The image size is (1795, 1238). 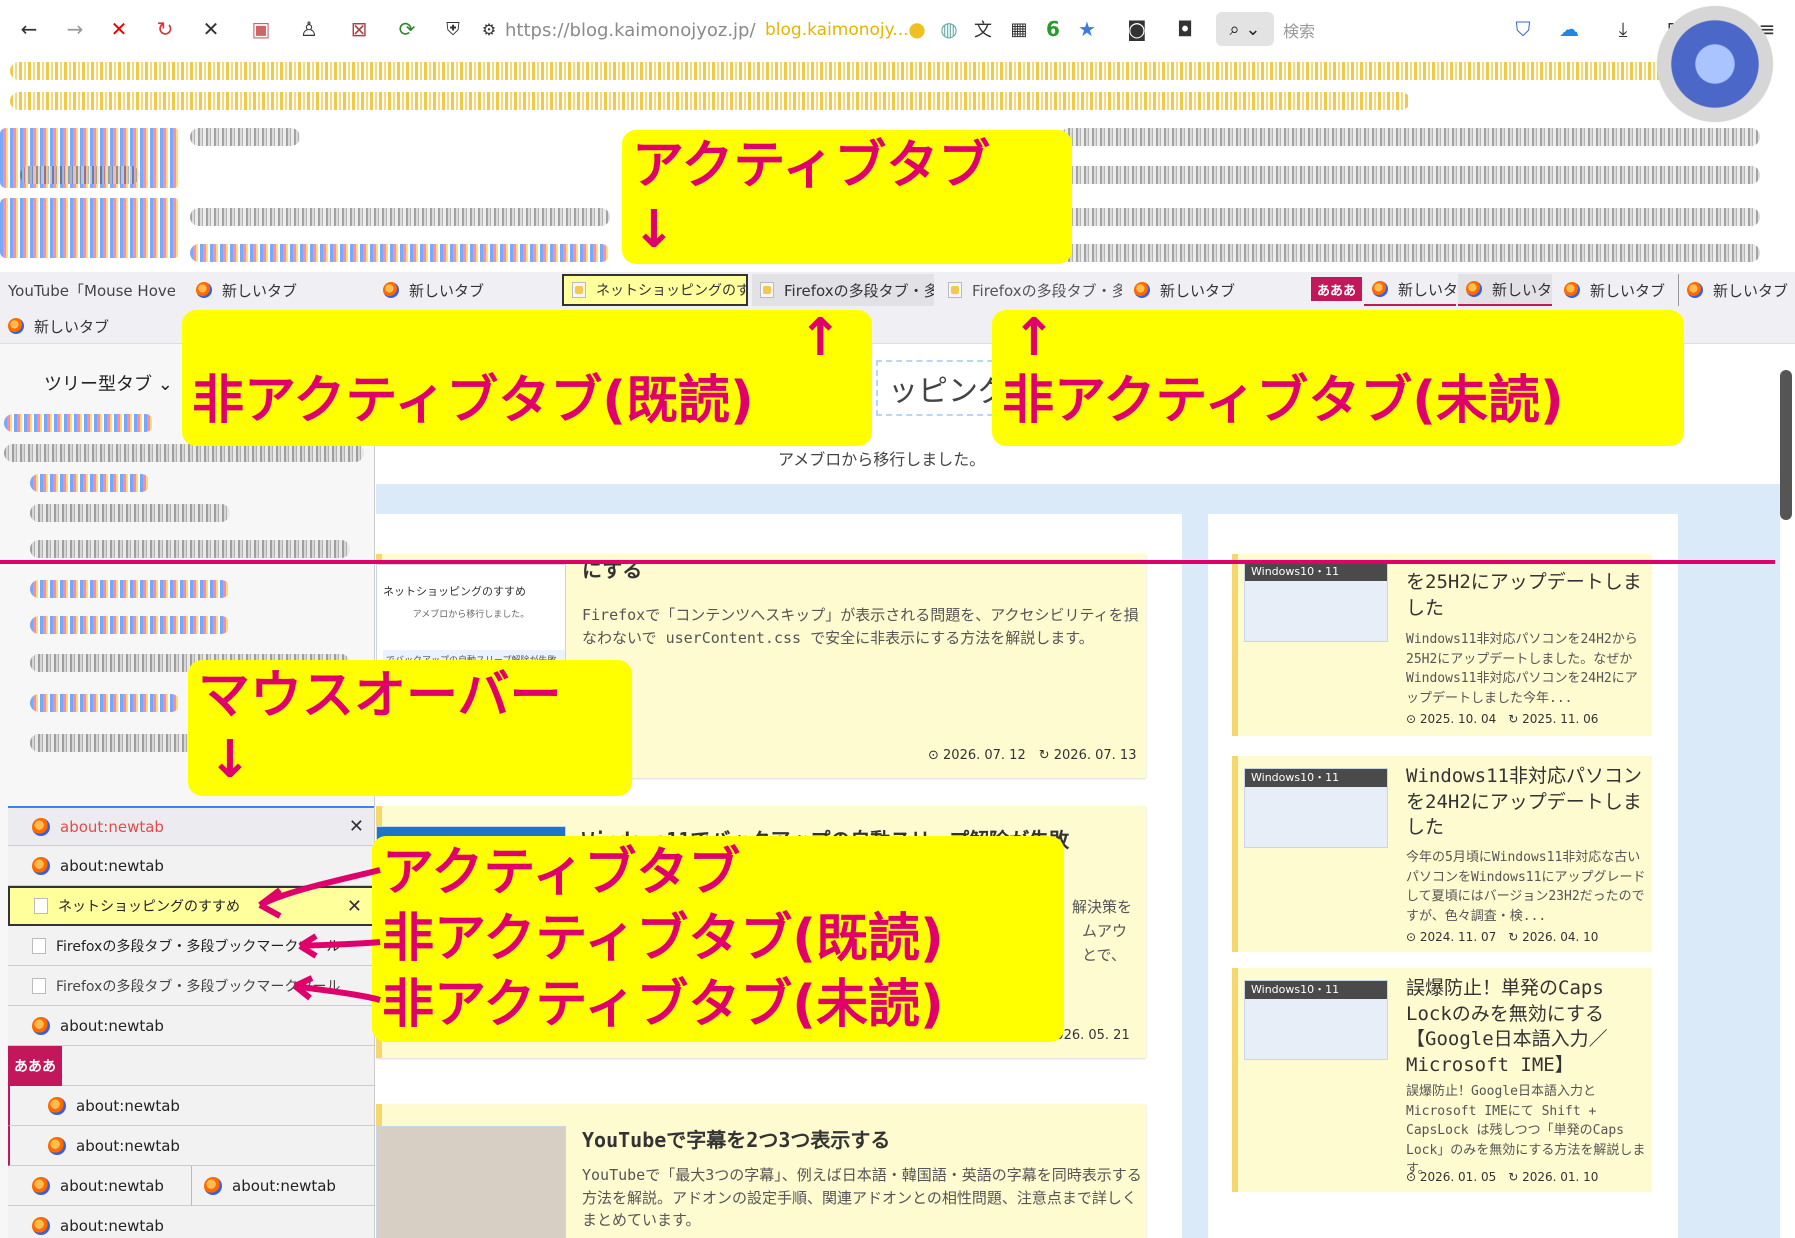 I want to click on stop-icon: ✕, so click(x=119, y=29).